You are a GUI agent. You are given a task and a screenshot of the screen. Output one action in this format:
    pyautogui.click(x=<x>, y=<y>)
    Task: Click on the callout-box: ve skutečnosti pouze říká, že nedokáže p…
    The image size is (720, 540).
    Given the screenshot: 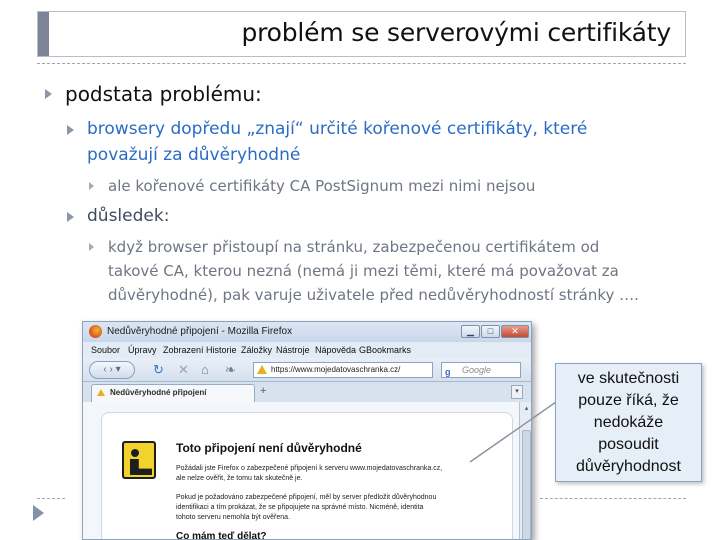 What is the action you would take?
    pyautogui.click(x=628, y=422)
    